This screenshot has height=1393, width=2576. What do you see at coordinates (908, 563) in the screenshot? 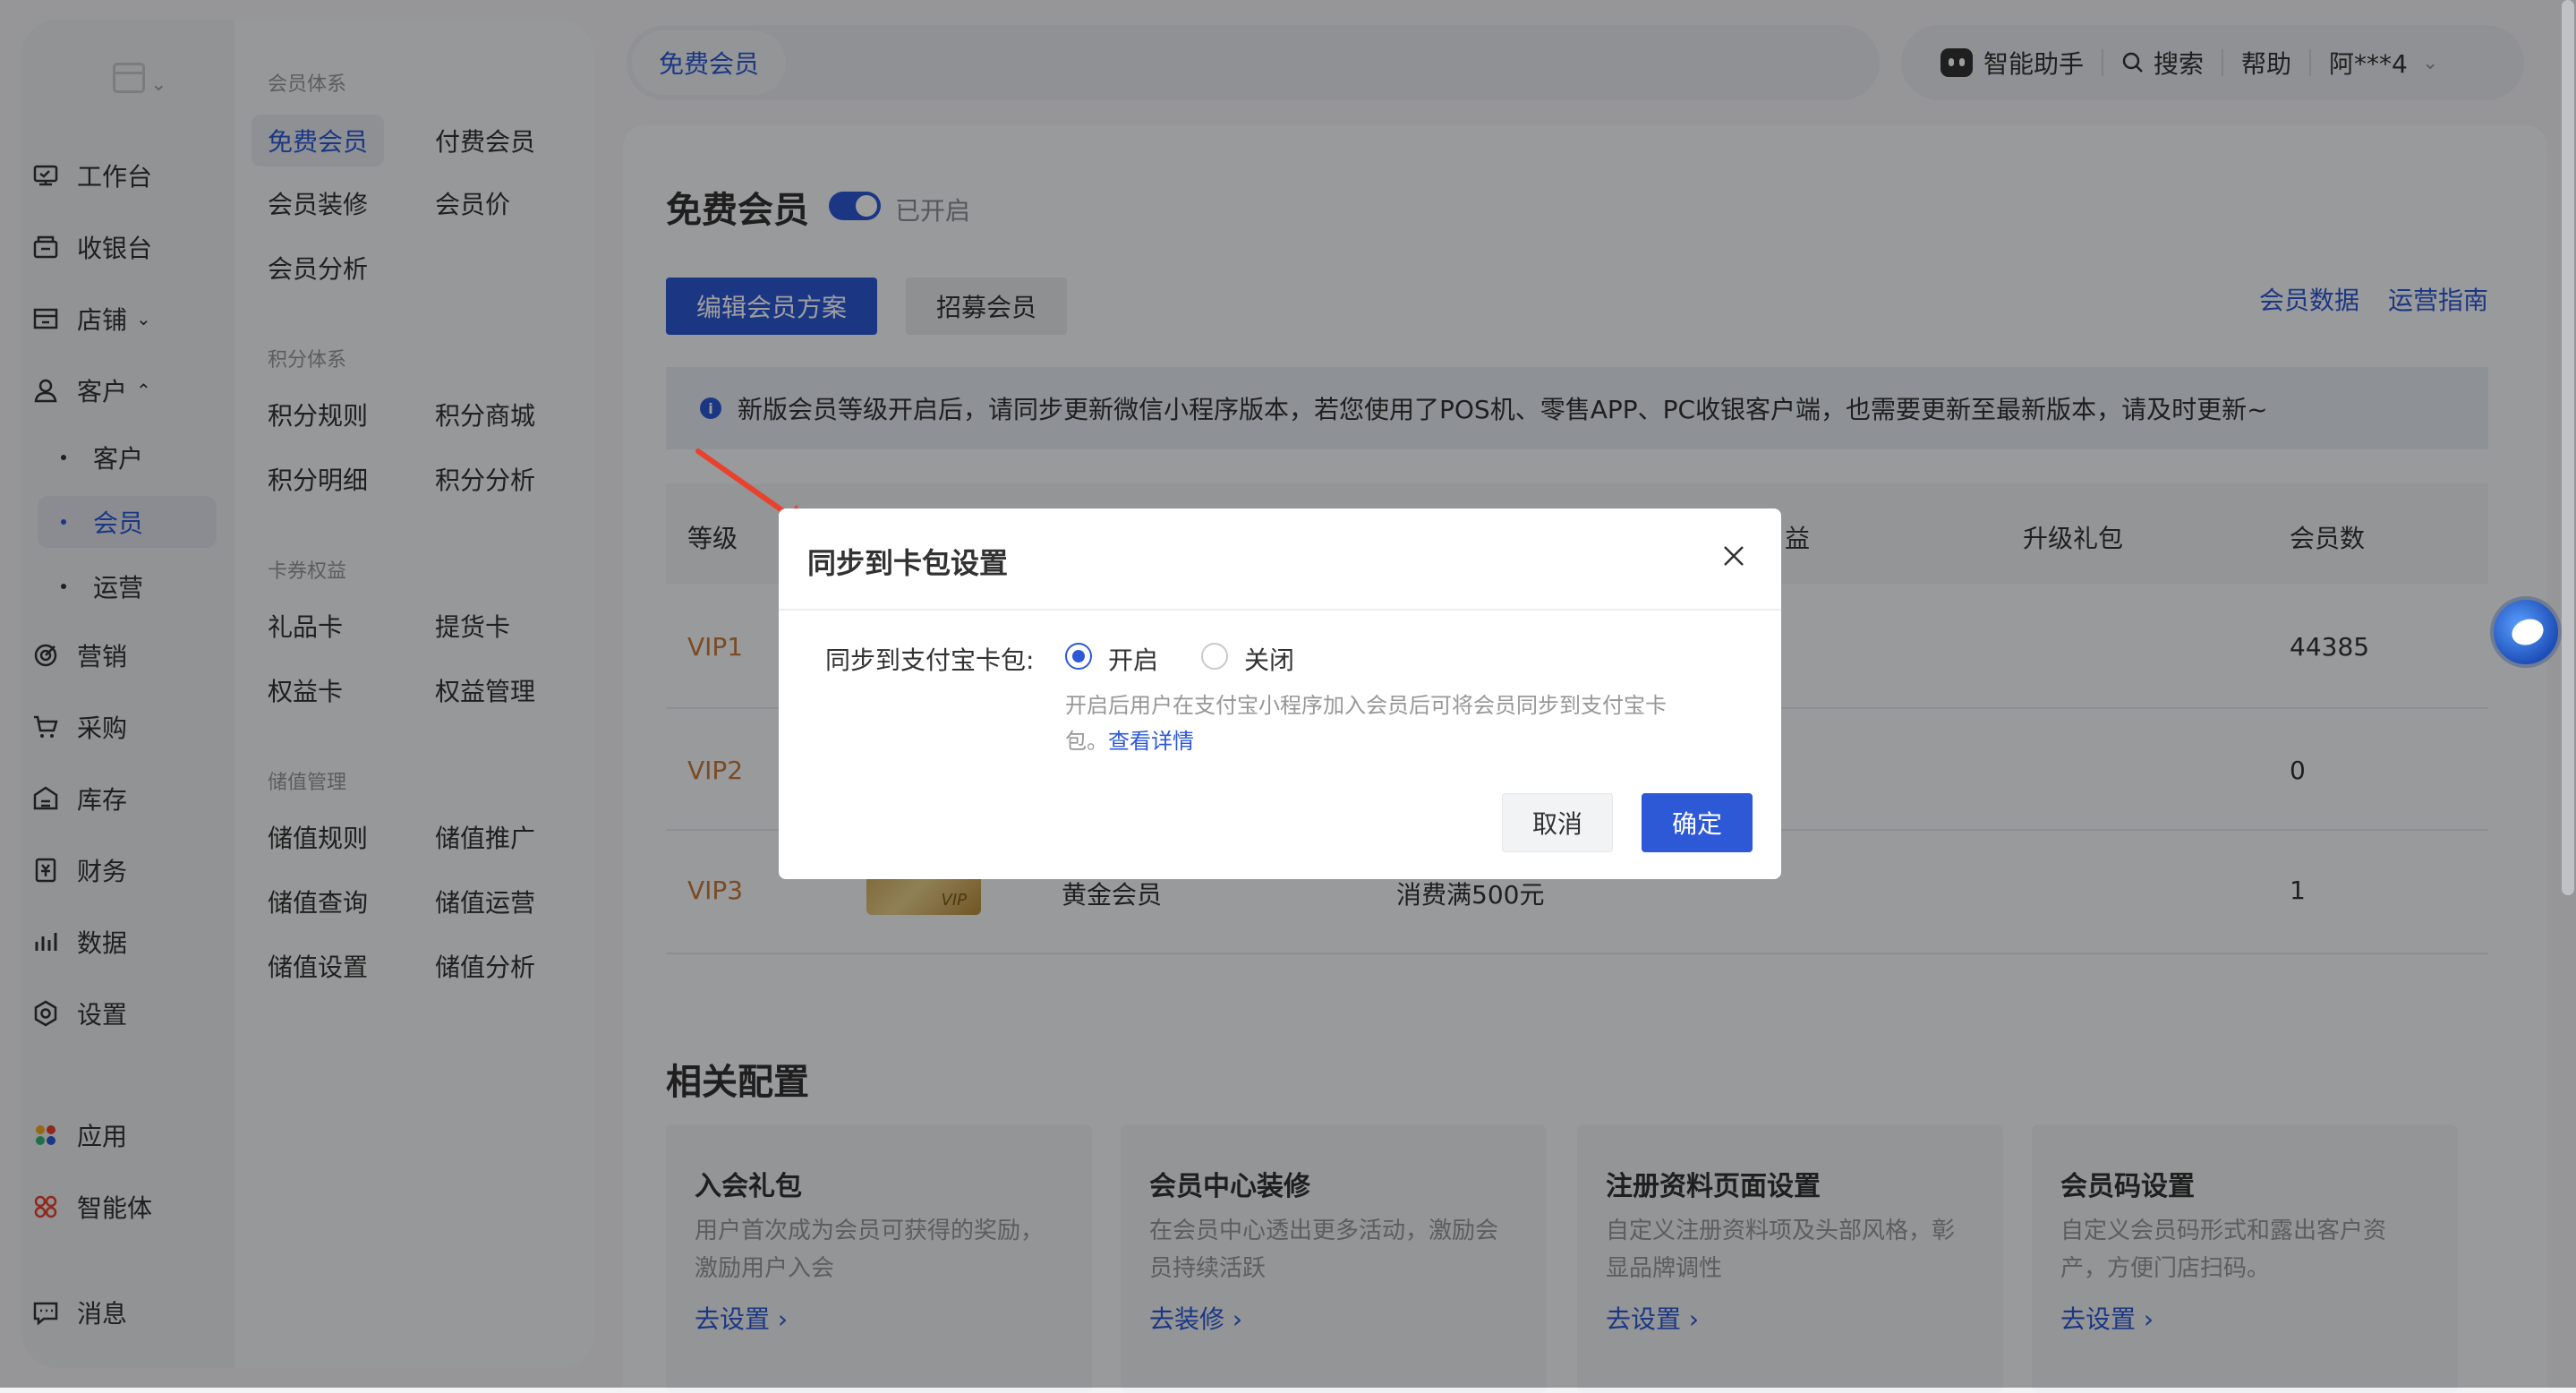
I see `modal-title: 同步到卡包设置` at bounding box center [908, 563].